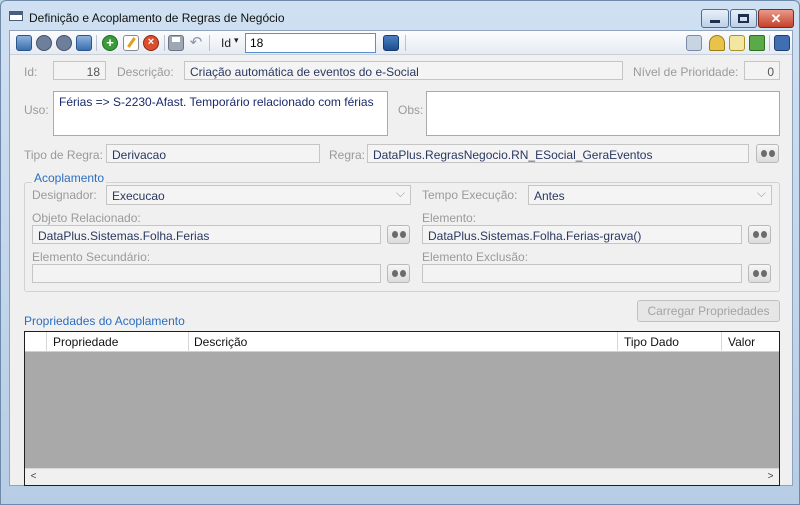 The width and height of the screenshot is (800, 505). What do you see at coordinates (651, 342) in the screenshot?
I see `column-header-tipo-dado: Tipo Dado` at bounding box center [651, 342].